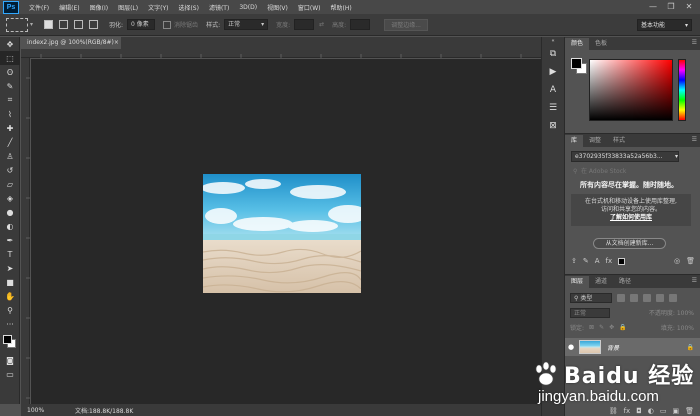 The width and height of the screenshot is (700, 416). Describe the element at coordinates (167, 24) in the screenshot. I see `antialias-checkbox` at that location.